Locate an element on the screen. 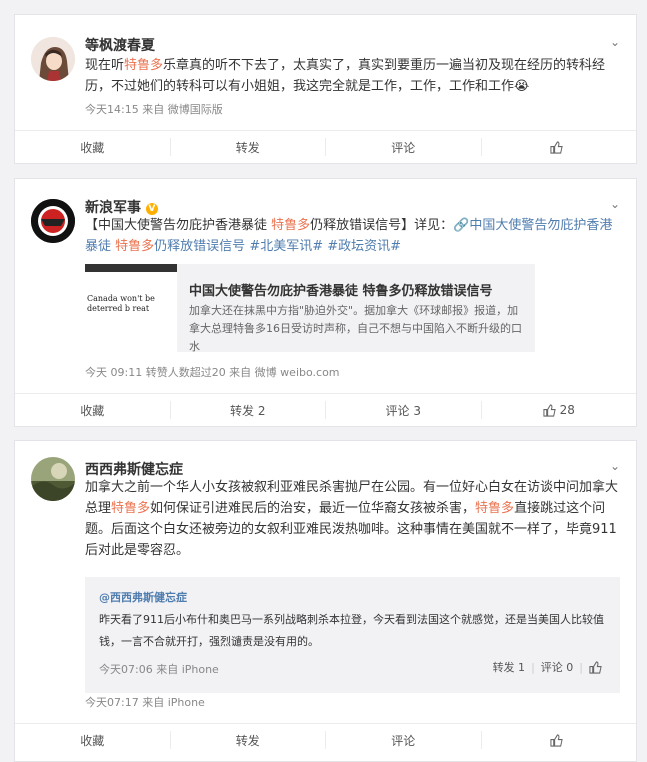 This screenshot has width=647, height=762. repost-button: 转发 2 is located at coordinates (248, 410).